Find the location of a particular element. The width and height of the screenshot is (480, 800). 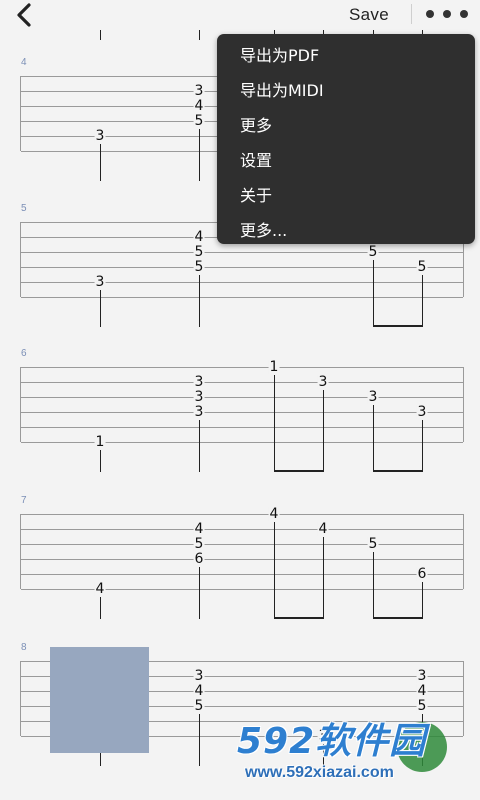

selected-beat-highlight is located at coordinates (99, 700).